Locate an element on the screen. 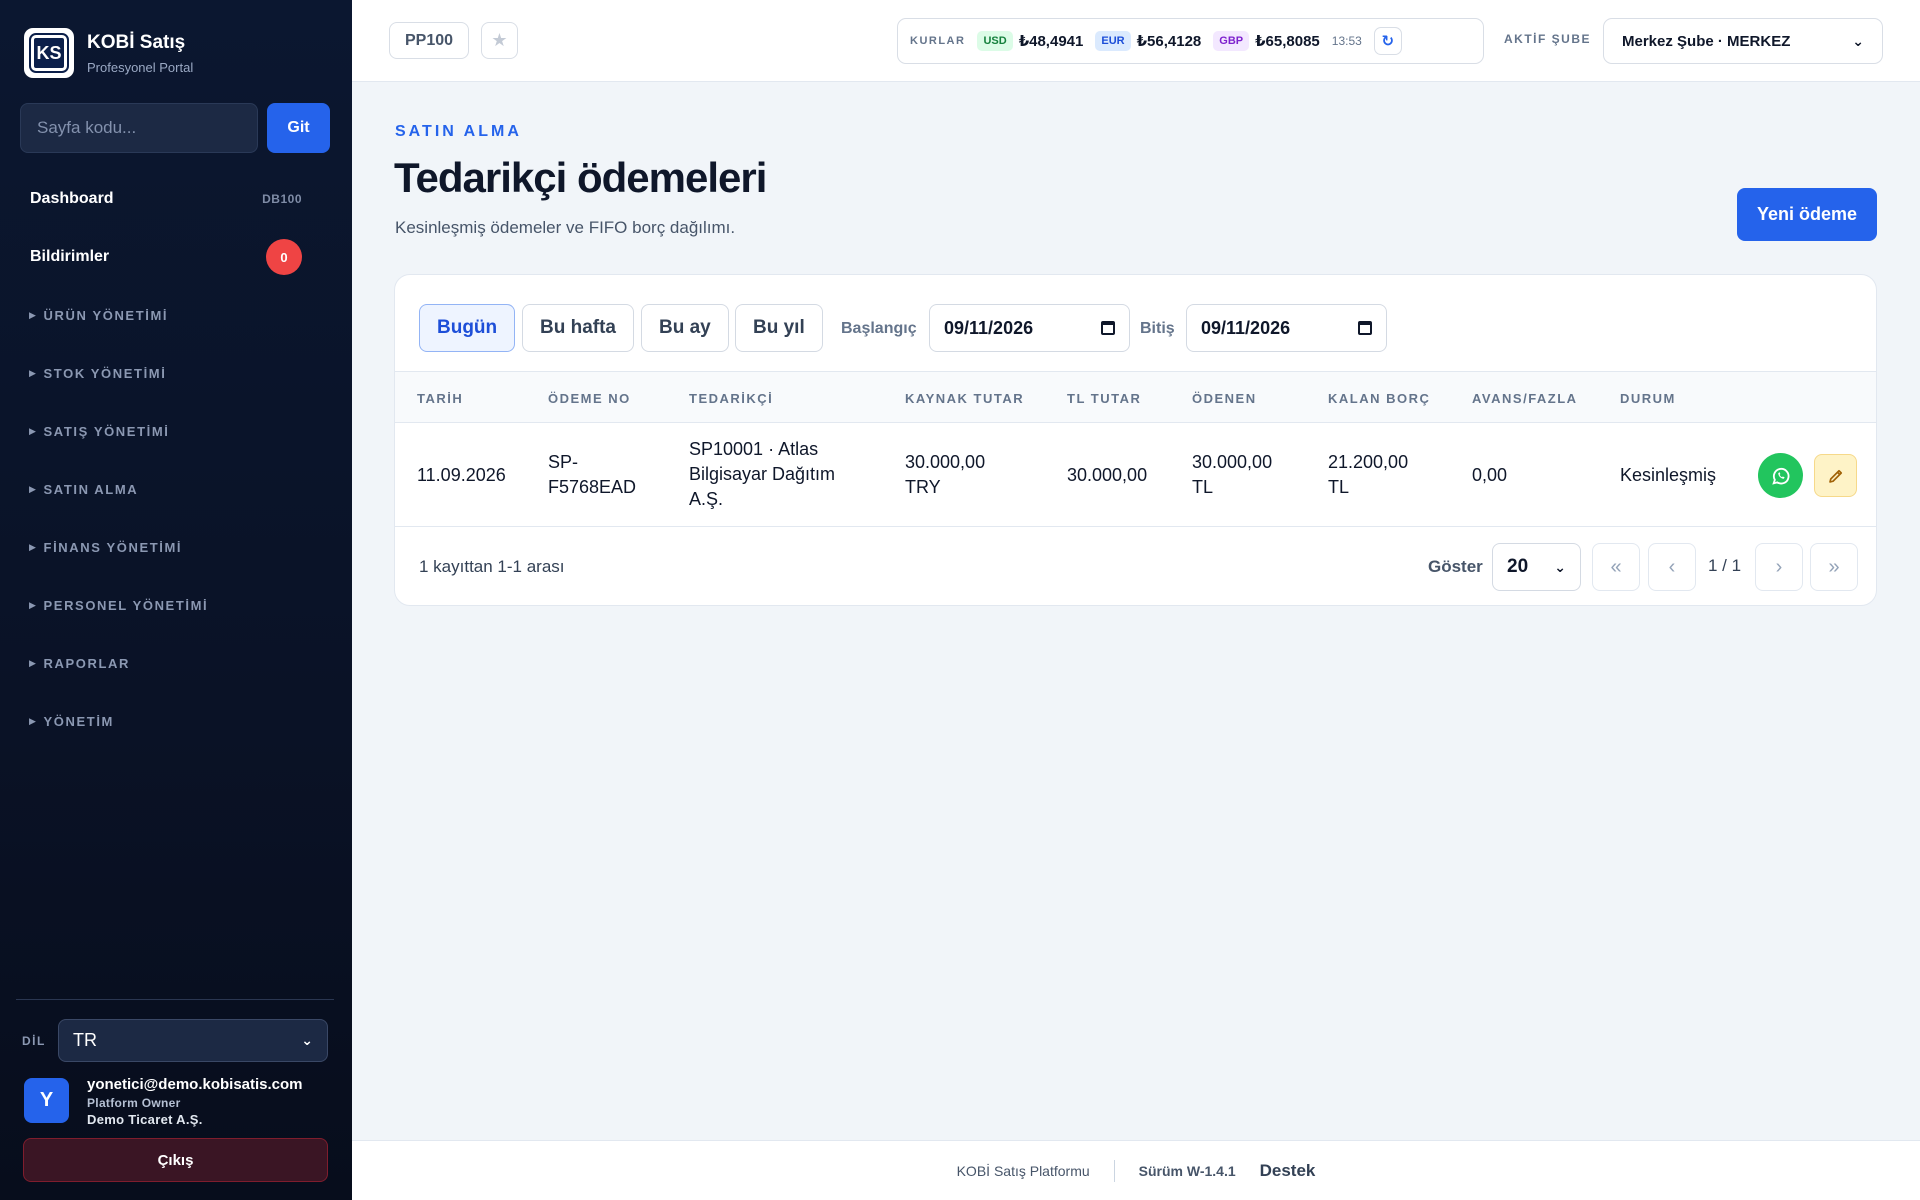 The image size is (1920, 1200). start-date-label: Başlangıç is located at coordinates (879, 328).